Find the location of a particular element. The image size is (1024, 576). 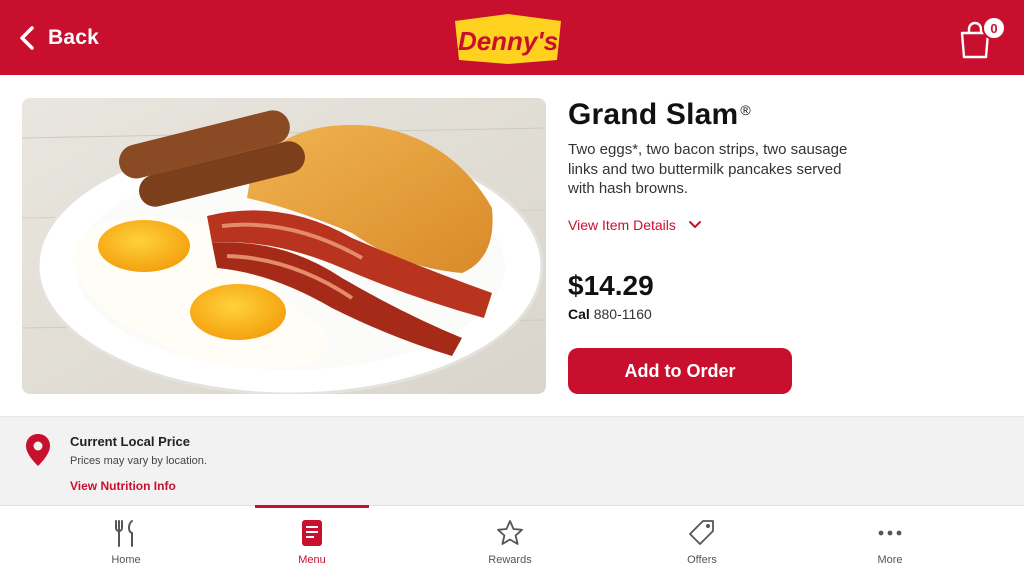

product-price: $14.29 is located at coordinates (611, 285).